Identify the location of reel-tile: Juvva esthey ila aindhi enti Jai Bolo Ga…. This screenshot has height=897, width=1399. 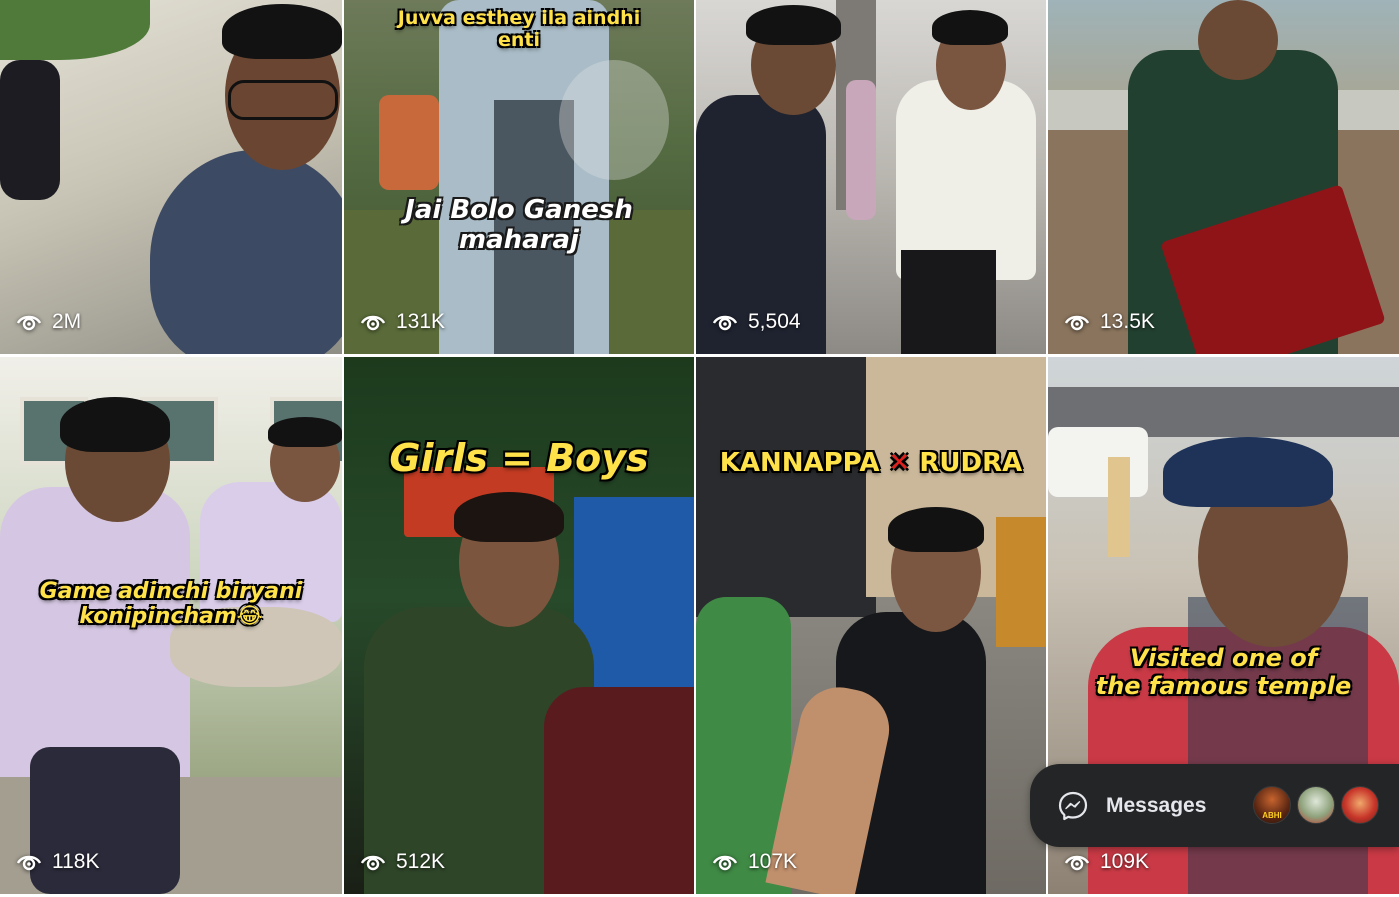
(519, 177).